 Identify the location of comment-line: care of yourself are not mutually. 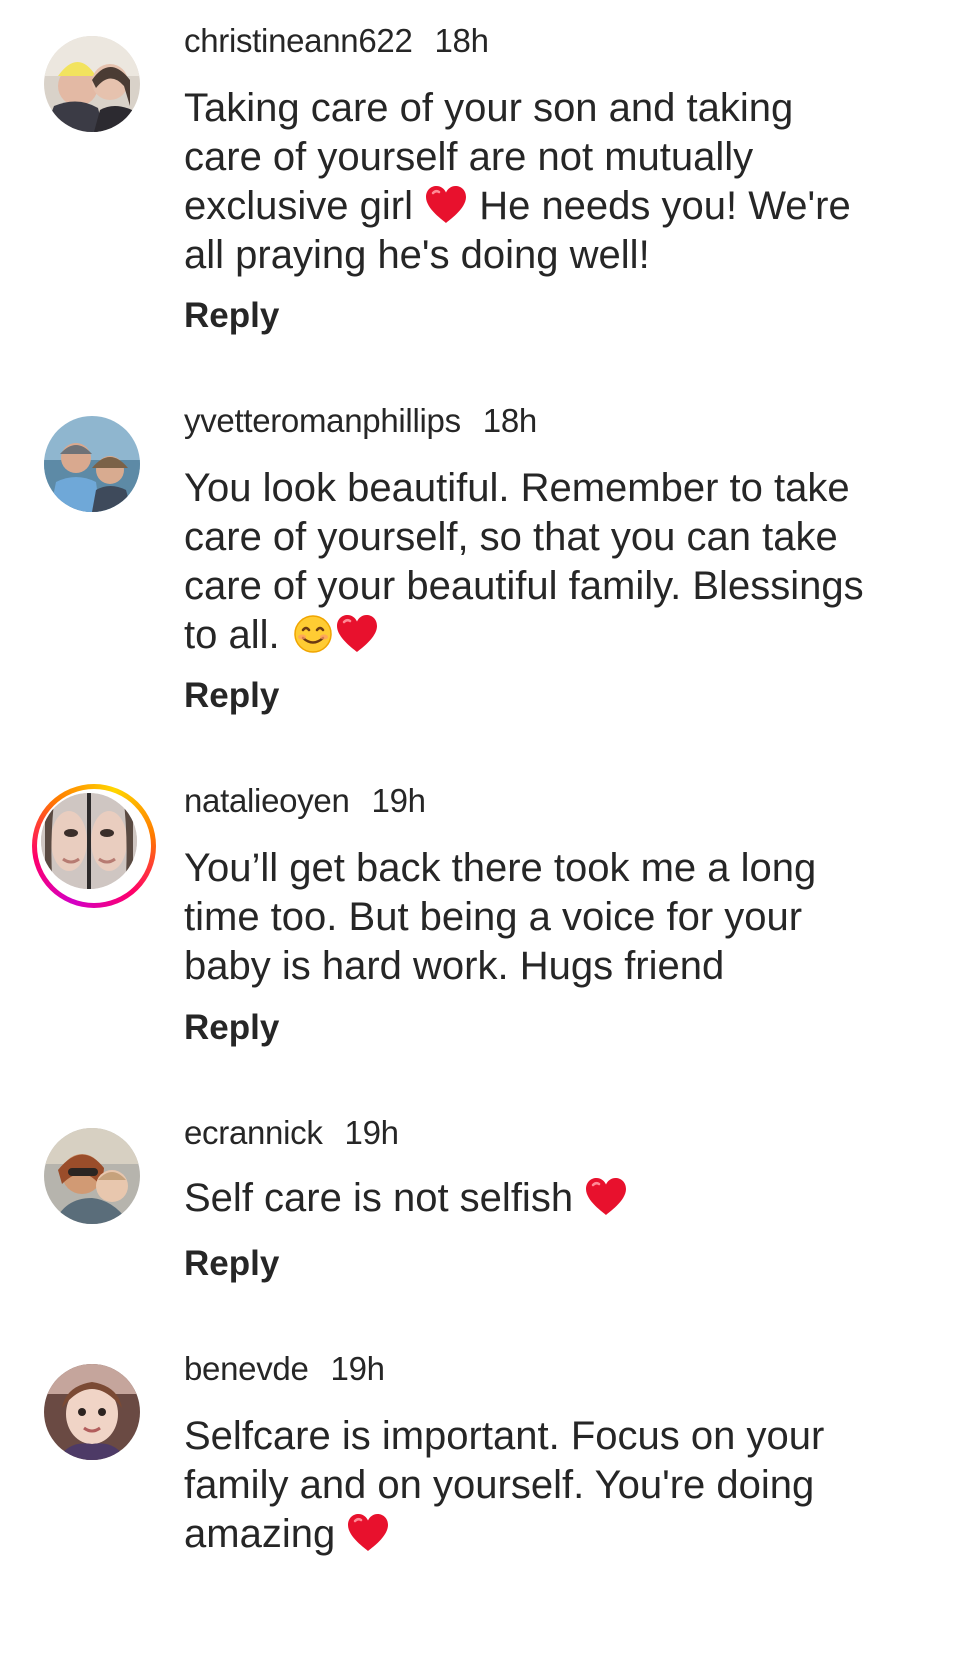
(554, 157).